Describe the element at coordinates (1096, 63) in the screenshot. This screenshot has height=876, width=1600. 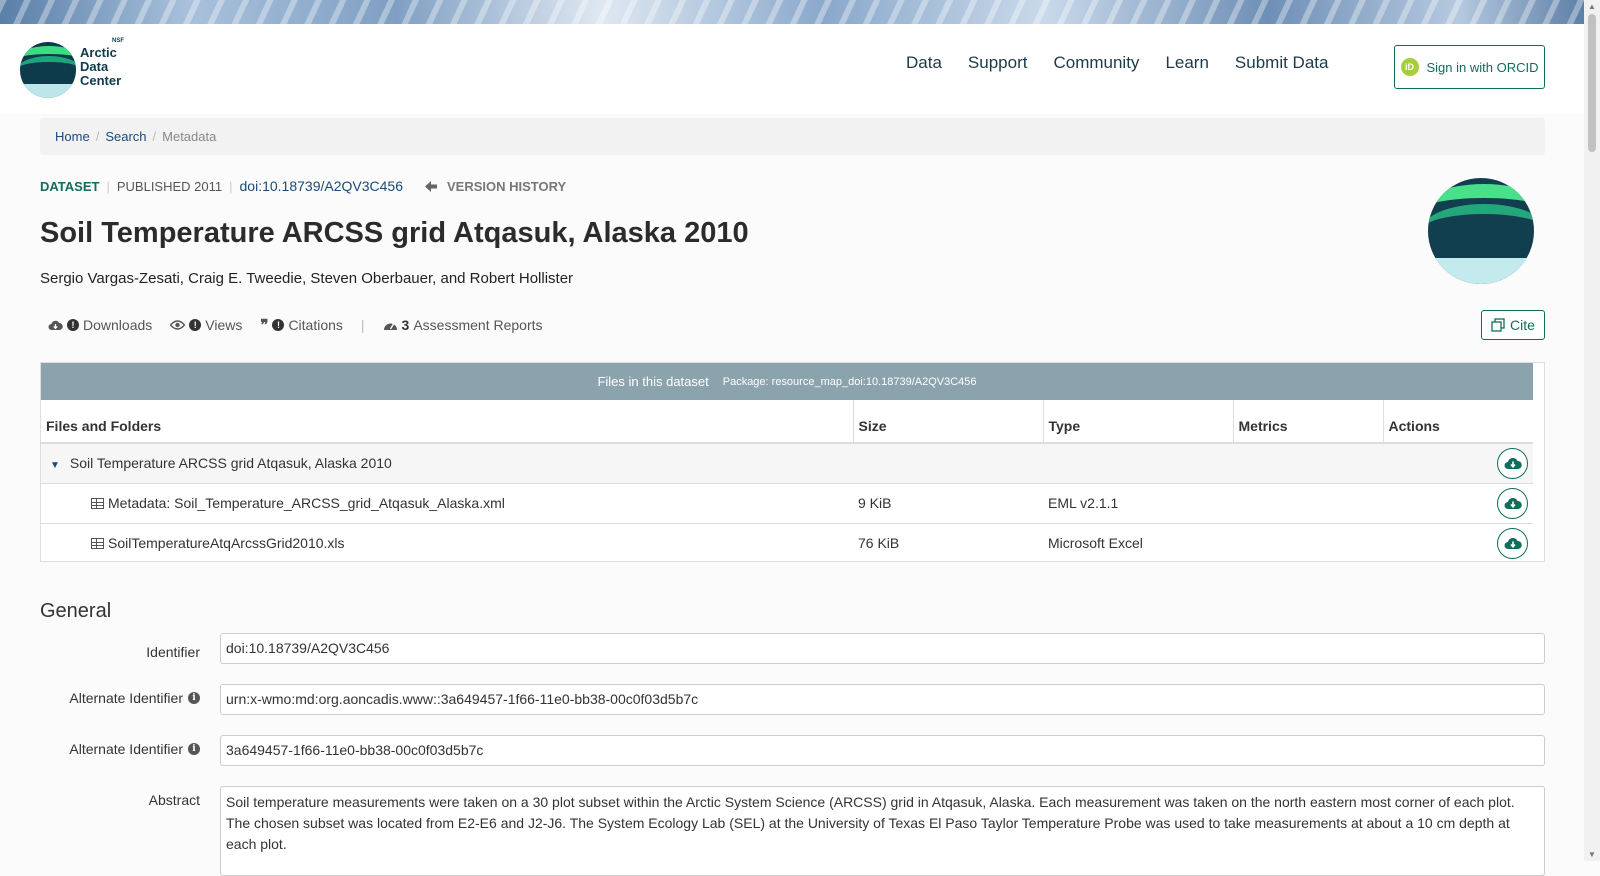
I see `nav-community: Community` at that location.